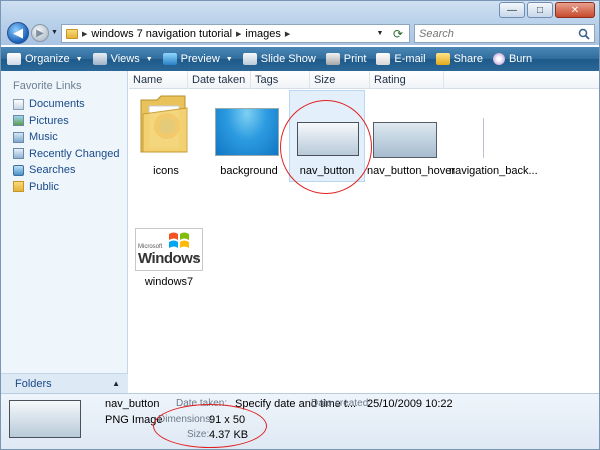 The image size is (600, 450). I want to click on search-input, so click(495, 33).